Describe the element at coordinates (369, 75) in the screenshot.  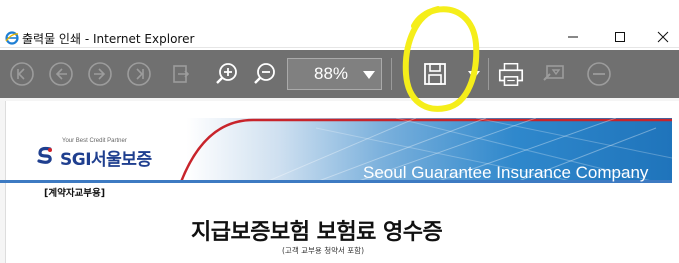
I see `chevron-down-icon` at that location.